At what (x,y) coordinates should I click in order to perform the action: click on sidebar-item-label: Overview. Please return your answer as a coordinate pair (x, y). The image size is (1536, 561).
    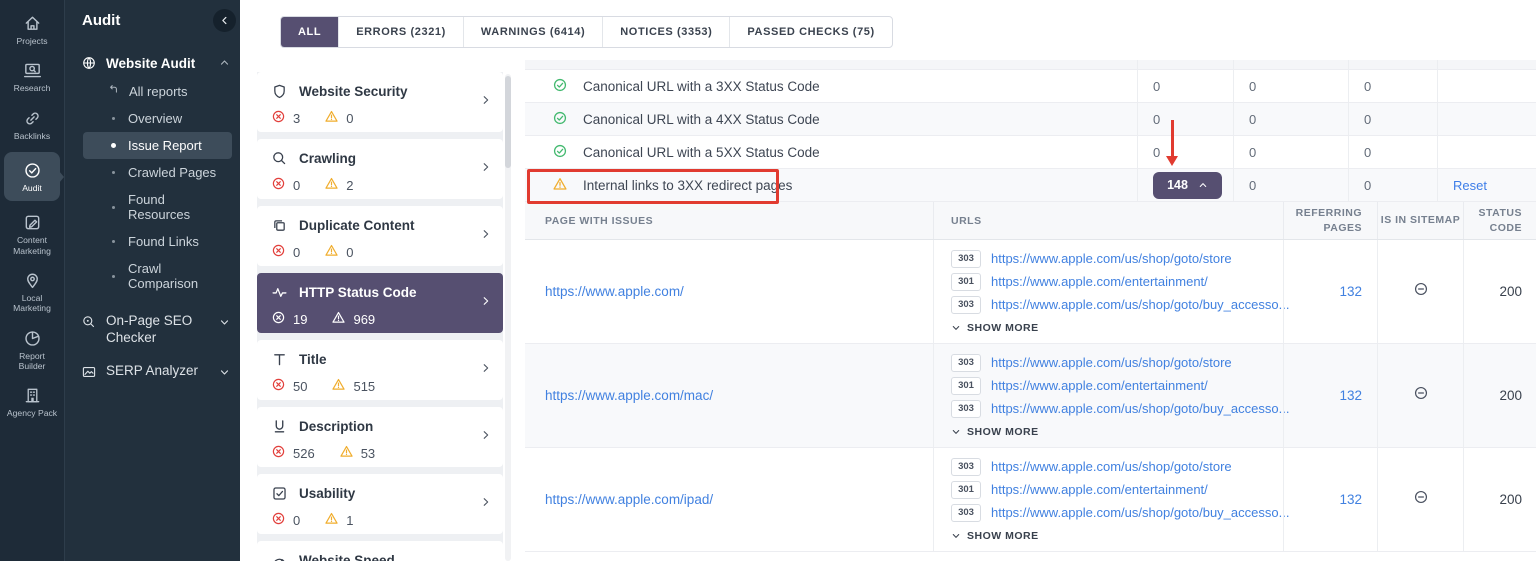
    Looking at the image, I should click on (155, 118).